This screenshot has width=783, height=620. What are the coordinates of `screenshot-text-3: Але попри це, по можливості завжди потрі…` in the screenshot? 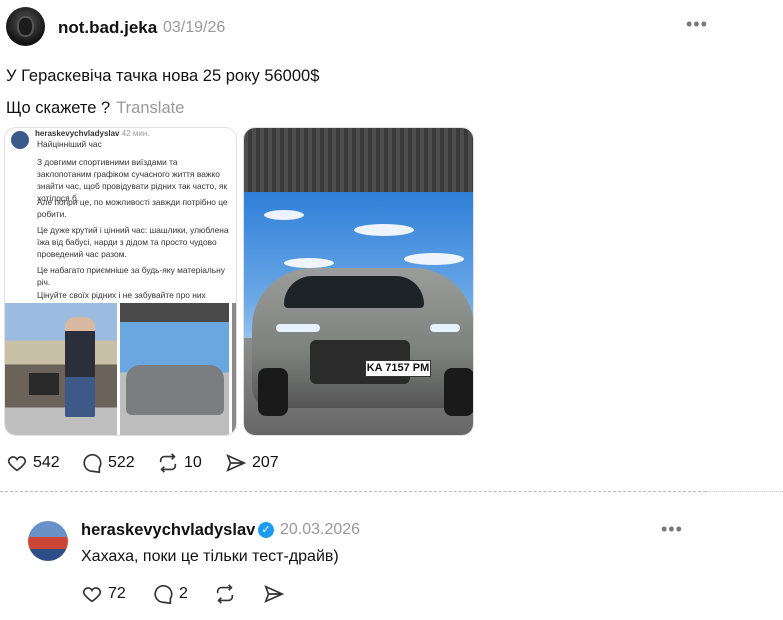 It's located at (132, 208).